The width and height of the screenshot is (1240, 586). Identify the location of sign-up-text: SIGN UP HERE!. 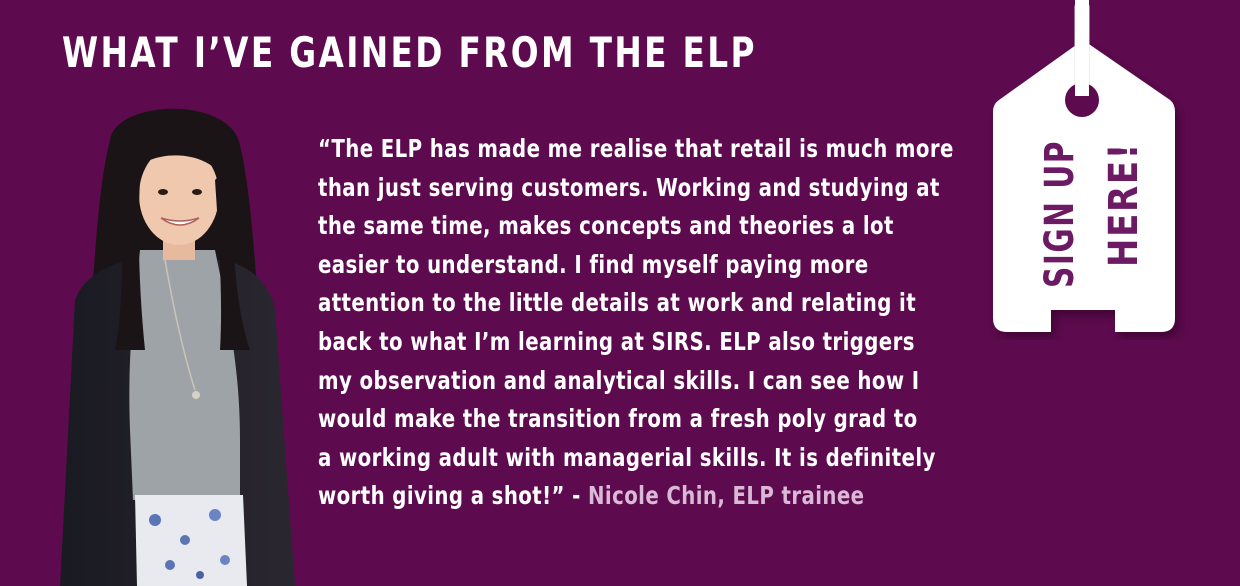
(1085, 215).